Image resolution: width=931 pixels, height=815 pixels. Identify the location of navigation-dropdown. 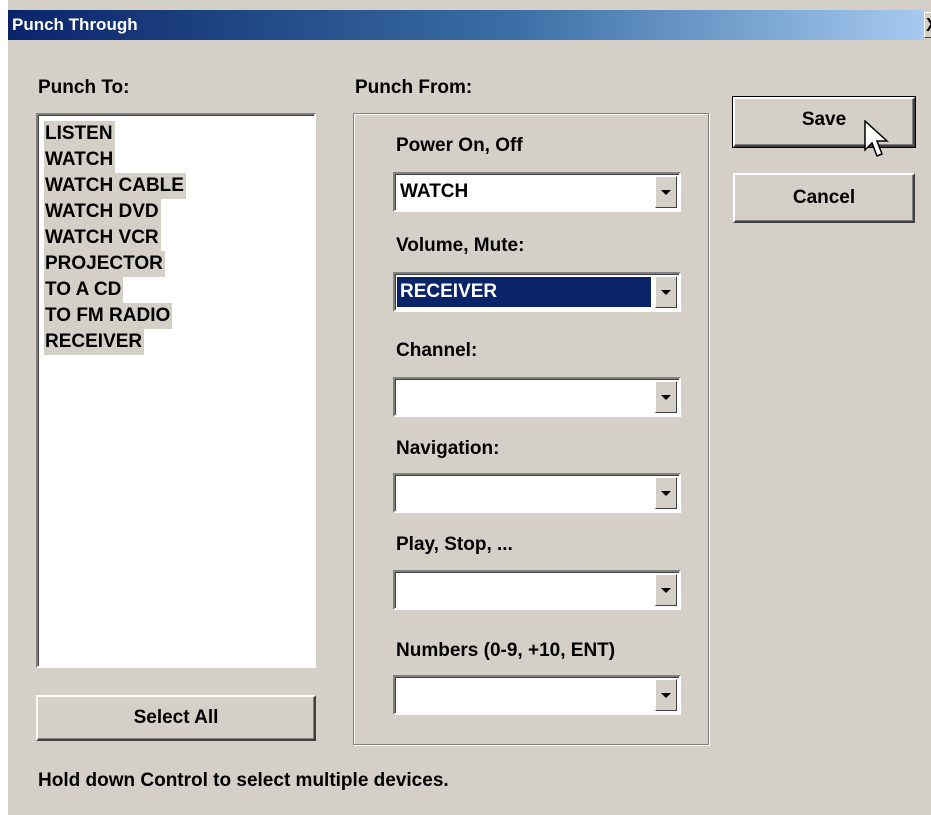
(537, 493).